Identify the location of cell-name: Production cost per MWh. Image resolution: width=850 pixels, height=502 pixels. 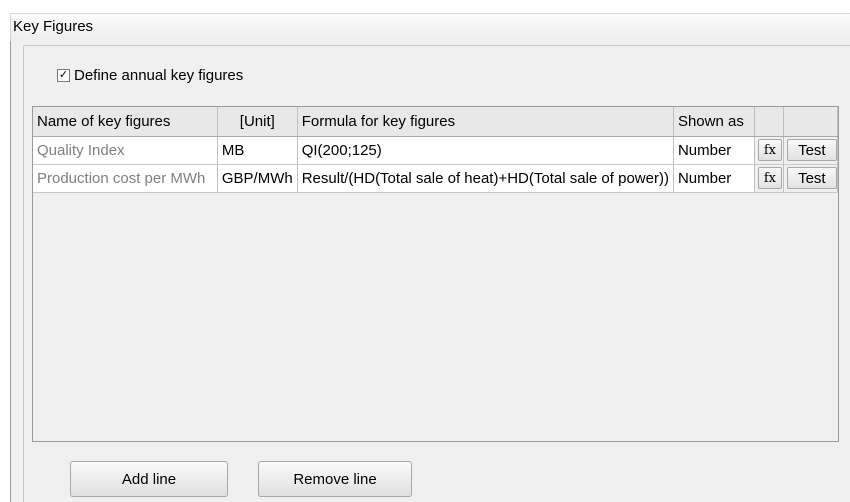
(125, 178).